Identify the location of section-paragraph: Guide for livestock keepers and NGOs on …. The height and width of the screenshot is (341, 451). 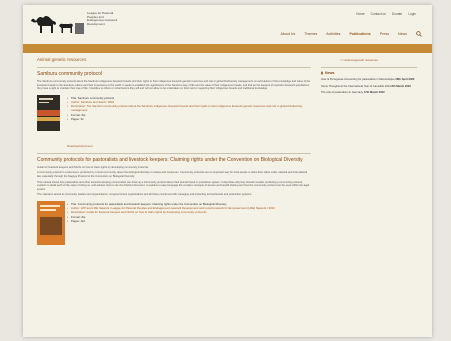
(93, 167).